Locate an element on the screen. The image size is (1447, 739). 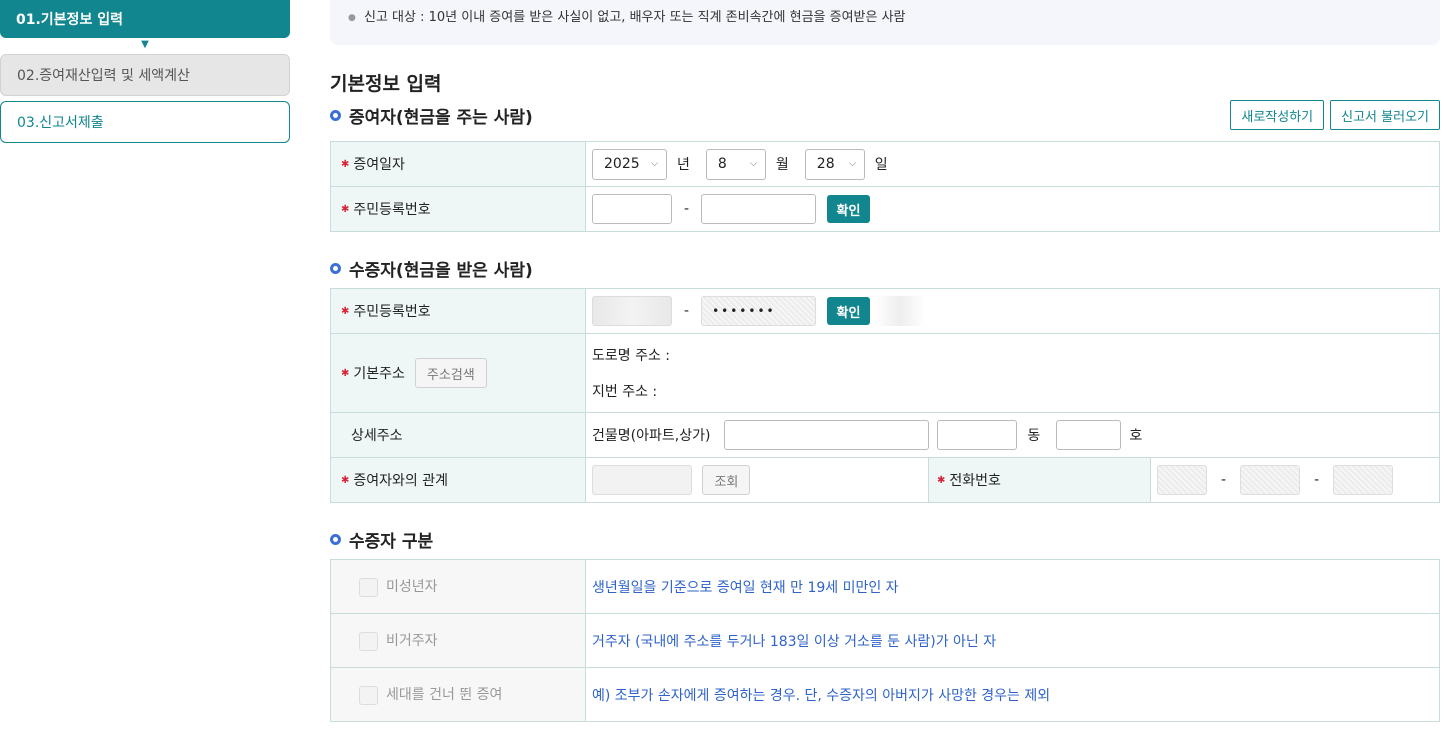
step-sidebar: 01.기본정보 입력 ▼ 02.증여재산입력 및 세액계산 03.신고서제출 is located at coordinates (145, 71).